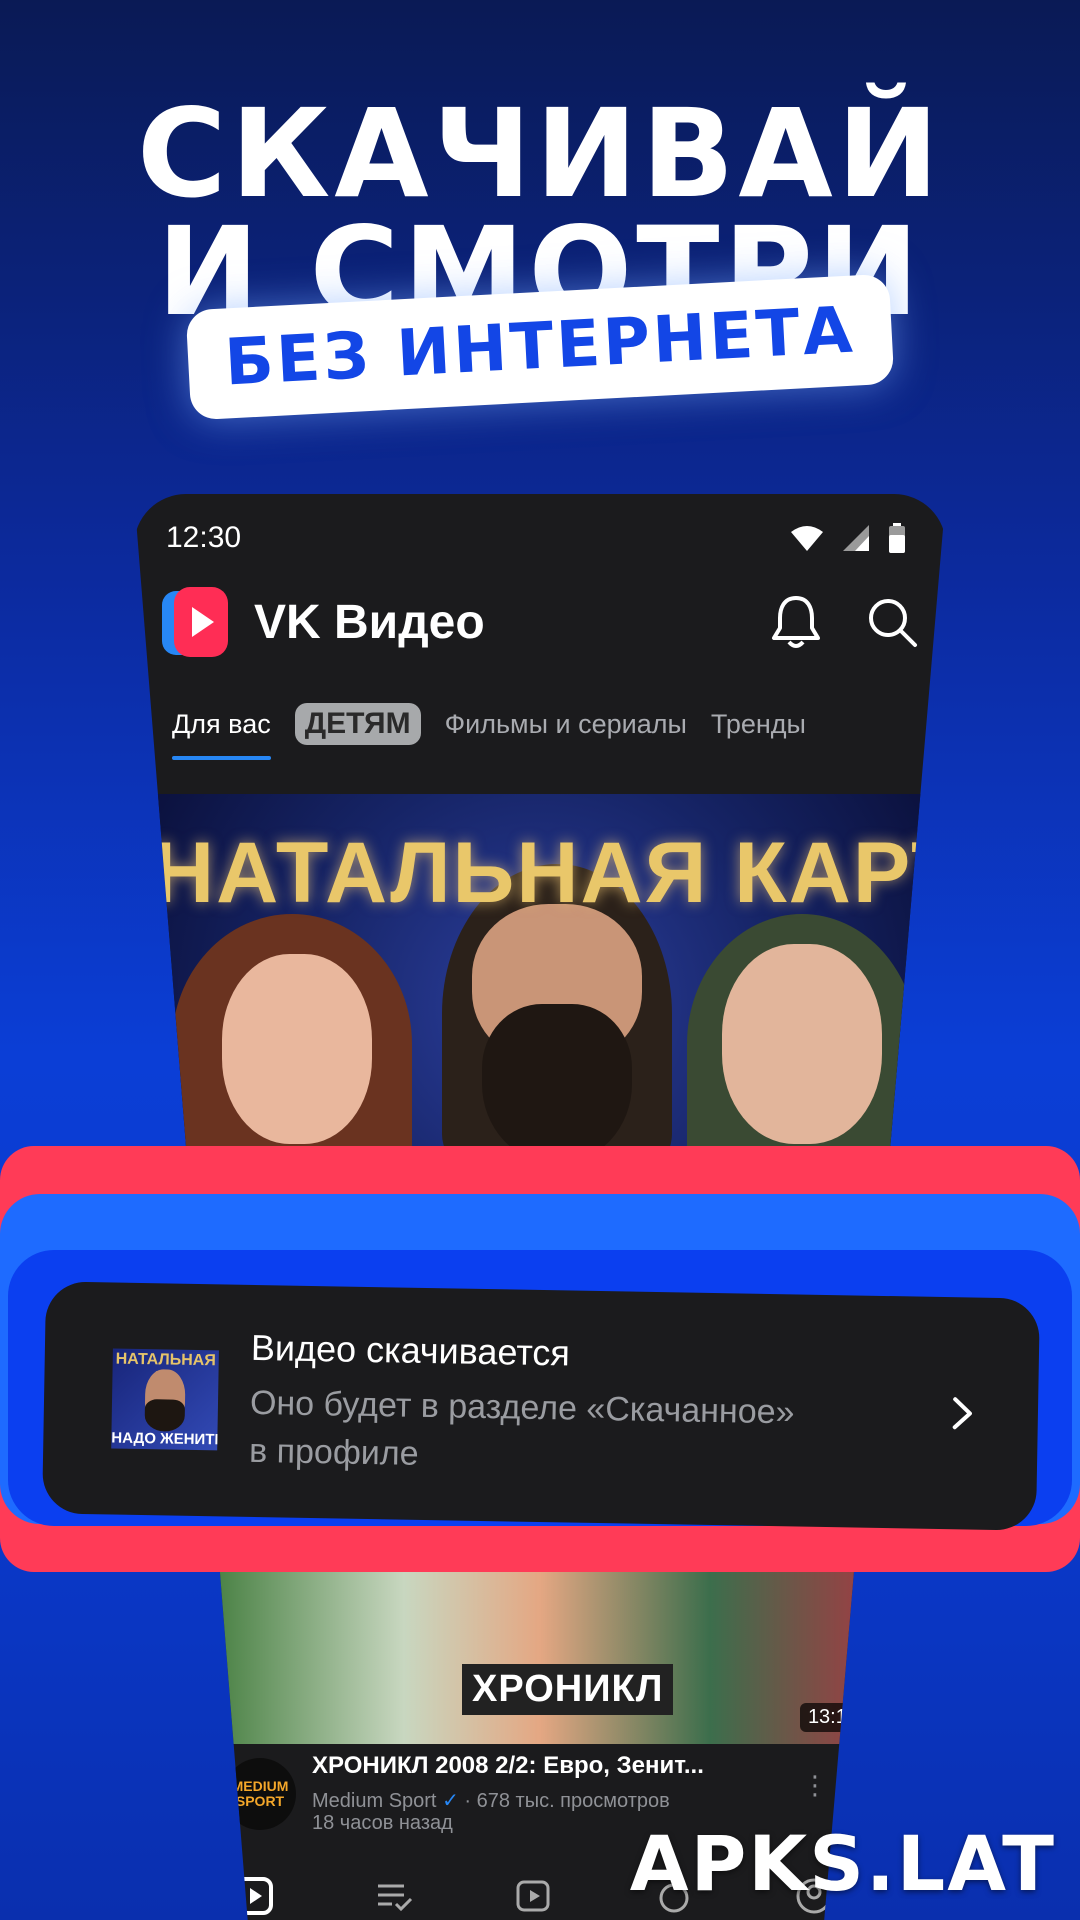 Image resolution: width=1080 pixels, height=1920 pixels. I want to click on search-icon, so click(892, 622).